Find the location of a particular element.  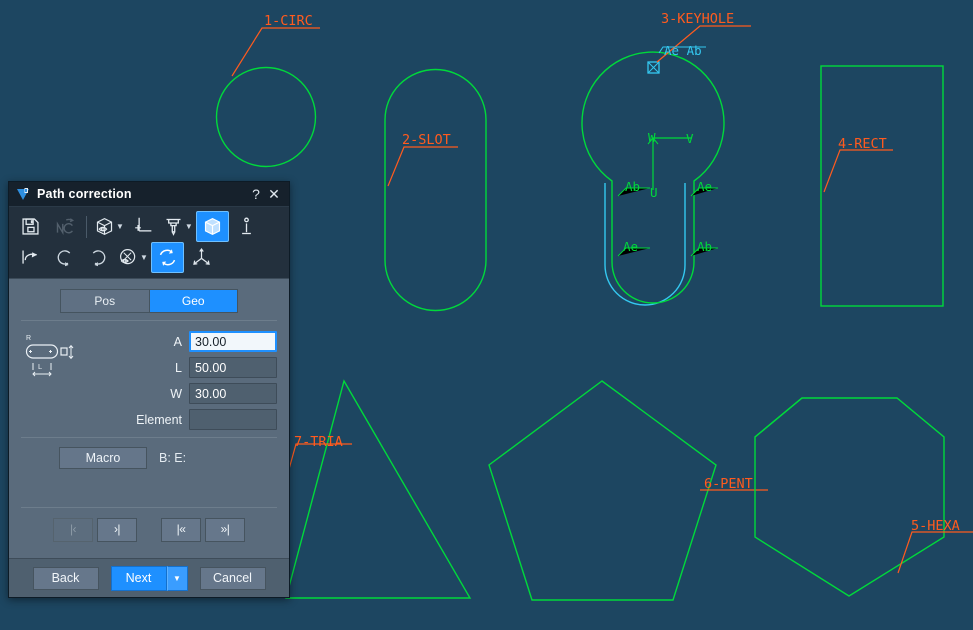

tab-geo: Geo is located at coordinates (193, 301).